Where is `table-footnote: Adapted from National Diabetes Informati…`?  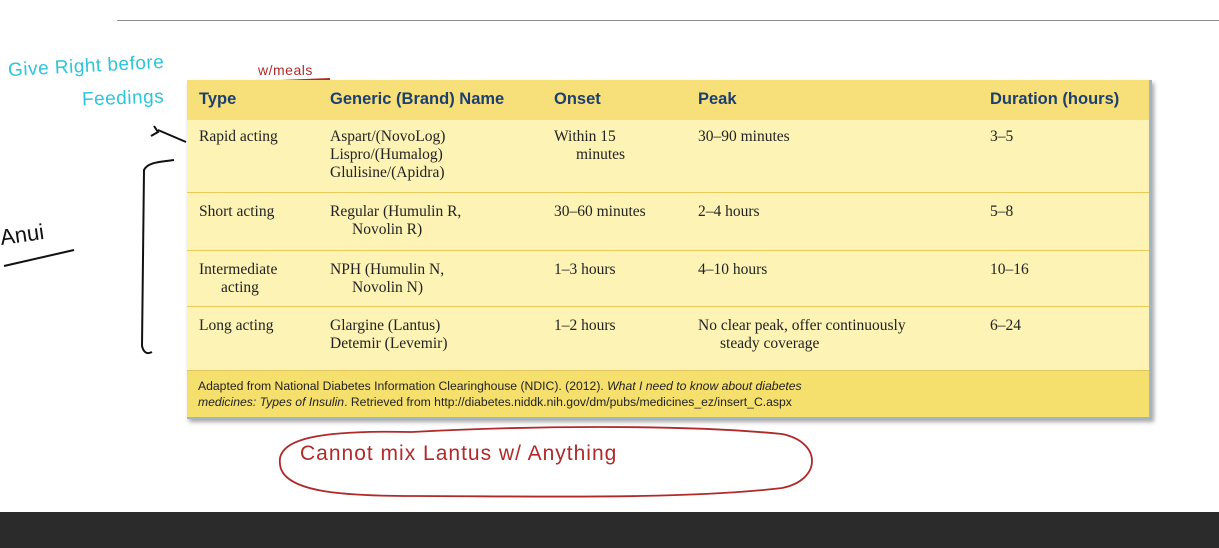
table-footnote: Adapted from National Diabetes Informati… is located at coordinates (668, 393).